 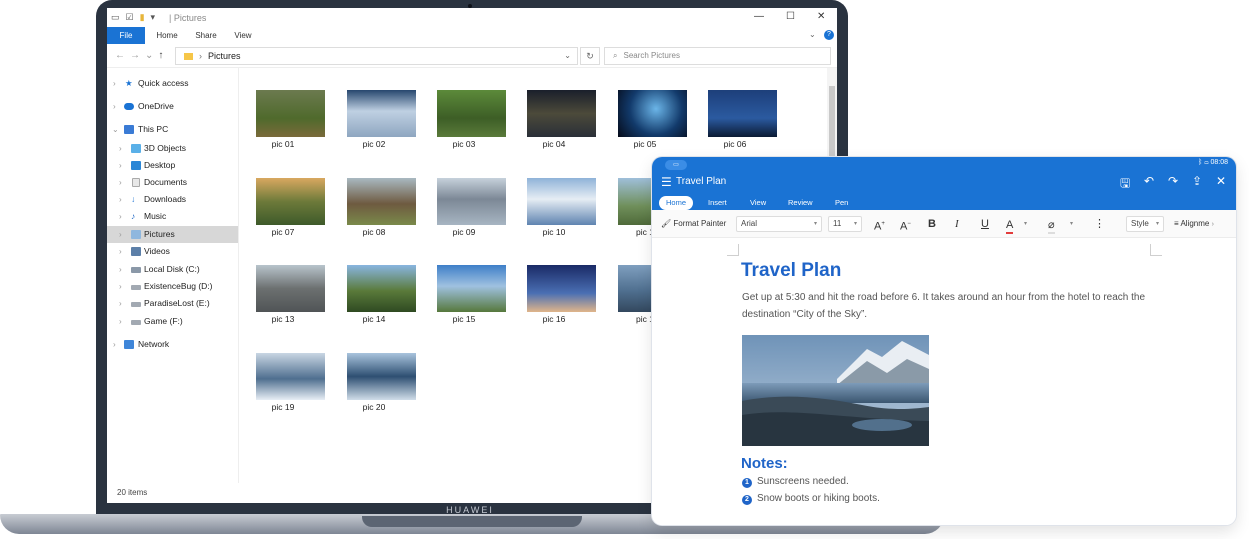 What do you see at coordinates (749, 223) in the screenshot?
I see `font-family-value: Arial` at bounding box center [749, 223].